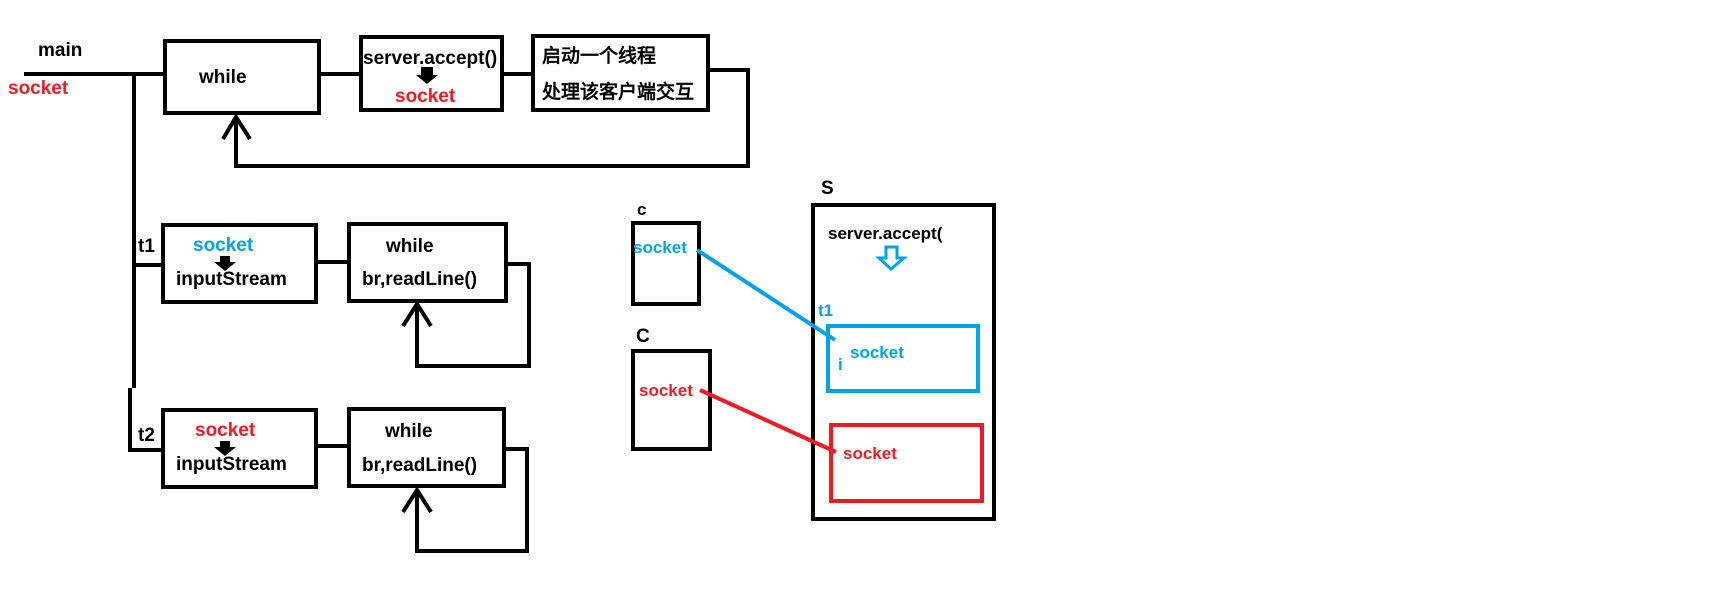  What do you see at coordinates (231, 464) in the screenshot?
I see `t2-stream-label: inputStream` at bounding box center [231, 464].